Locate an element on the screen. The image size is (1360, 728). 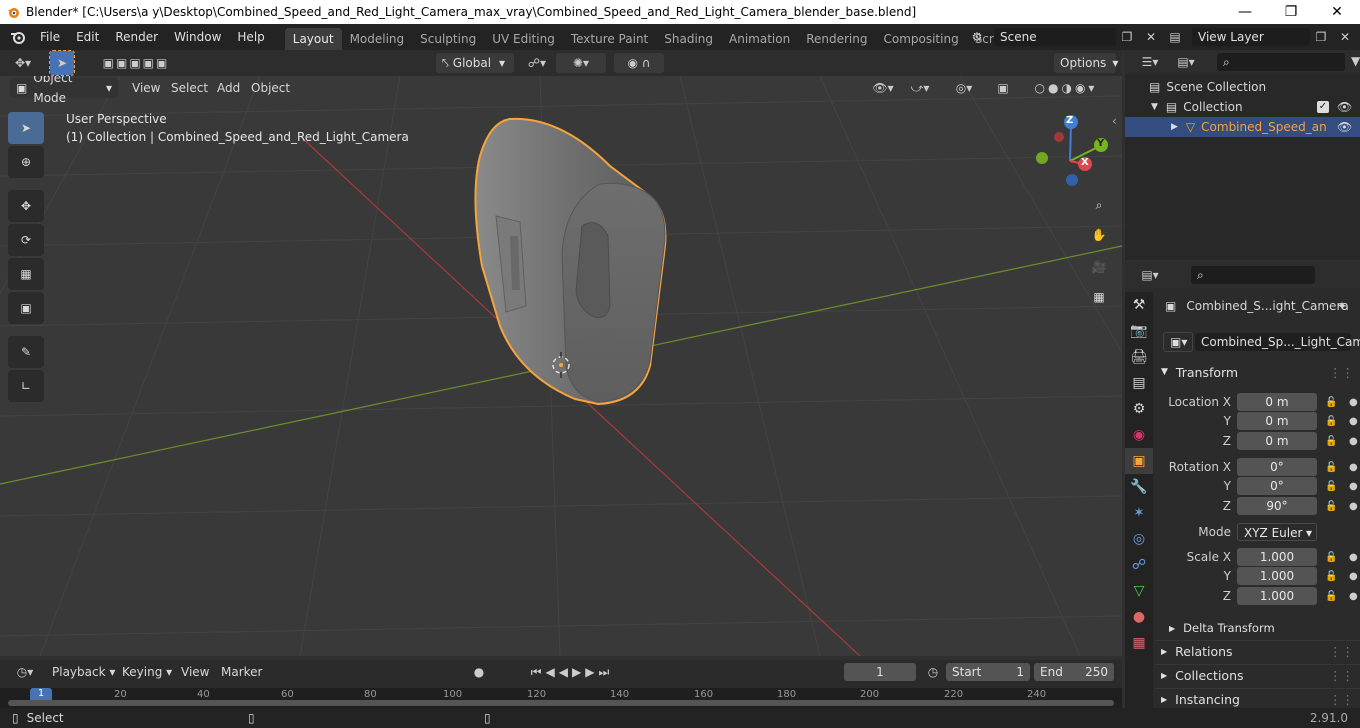
minimize-button: — is located at coordinates (1245, 12).